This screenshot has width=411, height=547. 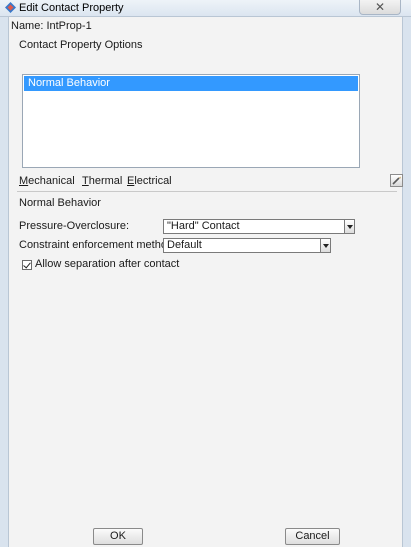 I want to click on menu-thermal: Thermal, so click(x=102, y=181).